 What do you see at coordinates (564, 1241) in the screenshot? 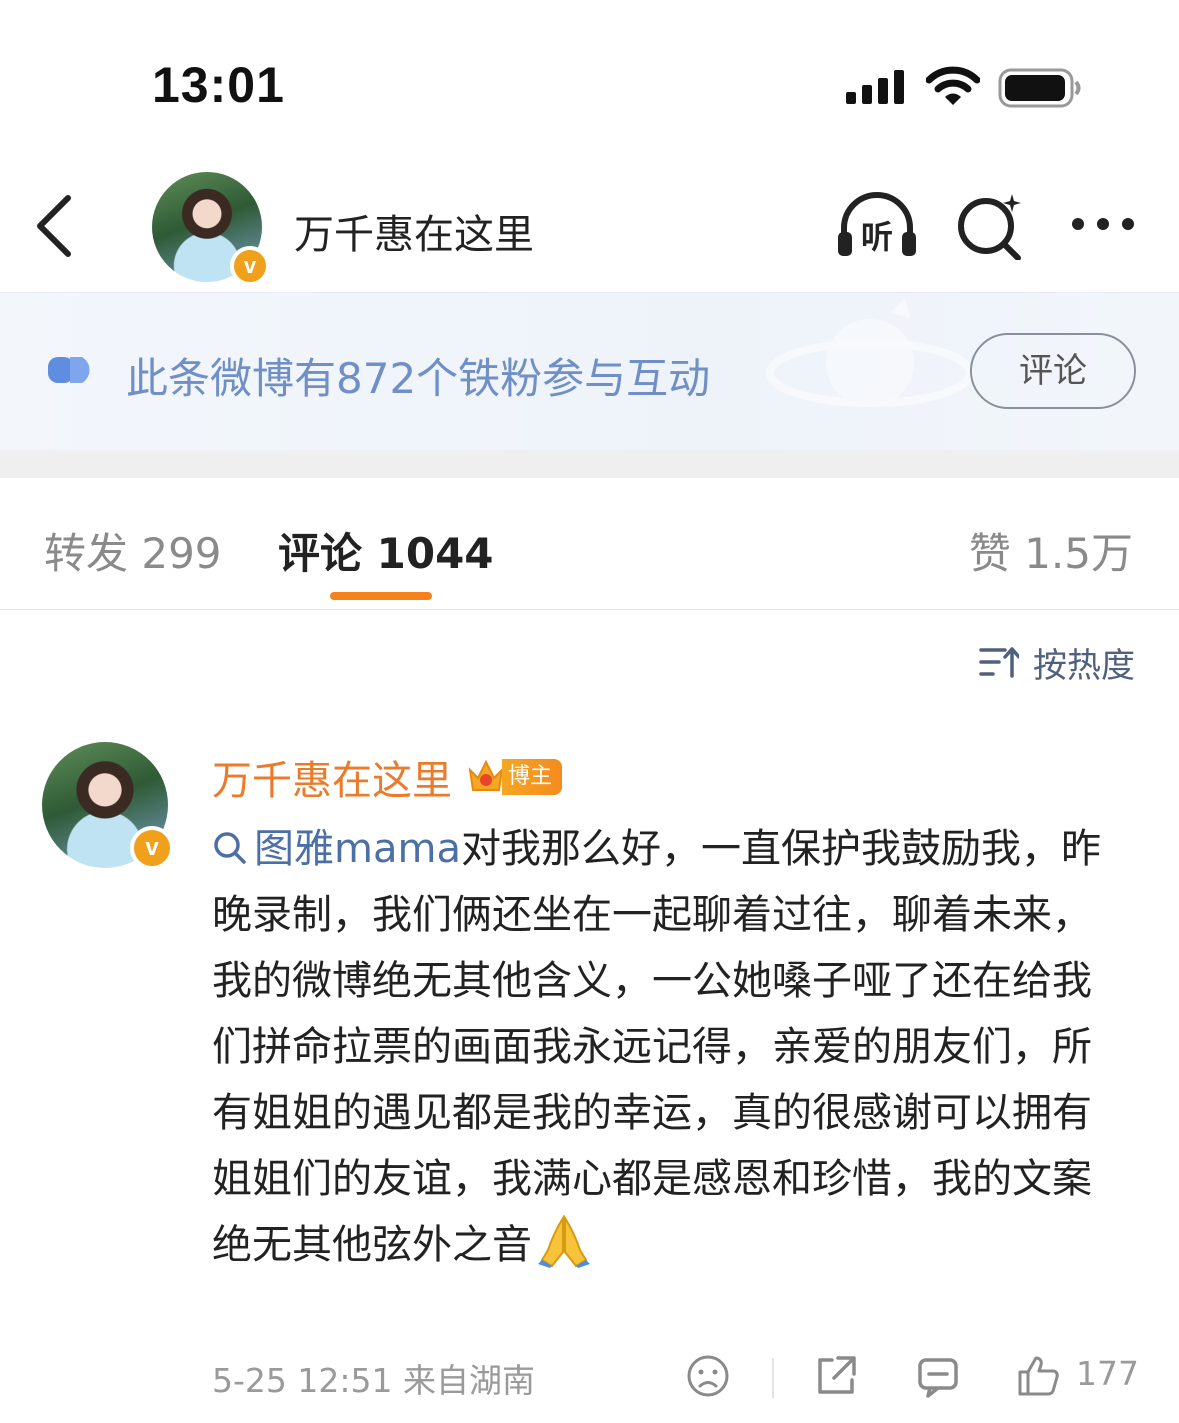
I see `folded-hands-emoji-icon` at bounding box center [564, 1241].